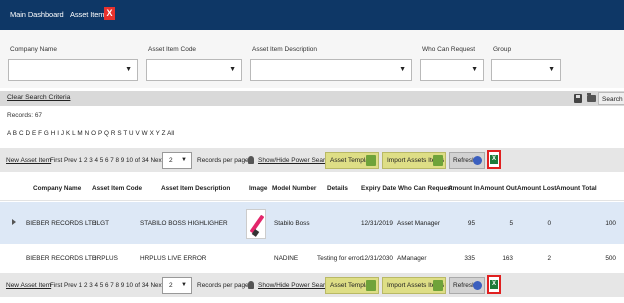 The width and height of the screenshot is (624, 303). I want to click on who-can-request-select: ▼, so click(452, 70).